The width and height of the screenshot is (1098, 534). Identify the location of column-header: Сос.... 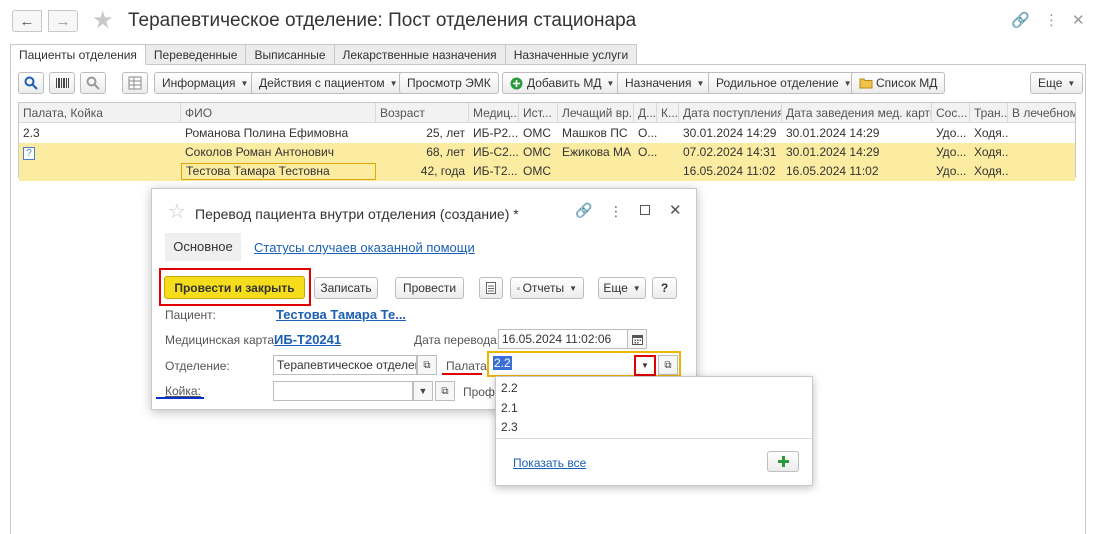
(951, 113).